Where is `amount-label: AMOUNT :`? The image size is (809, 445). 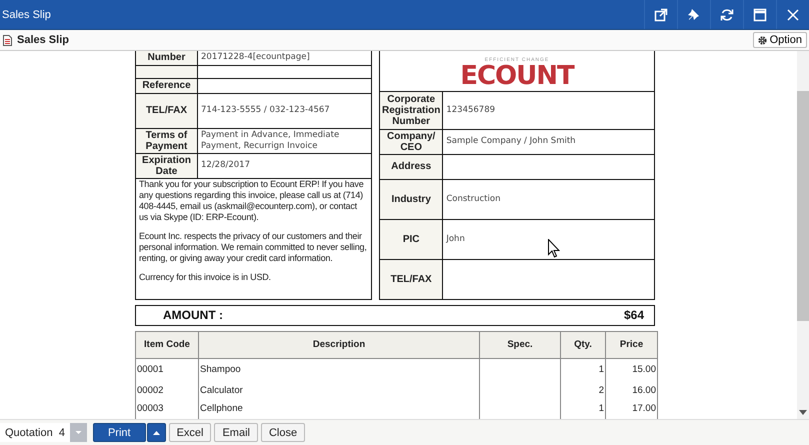 amount-label: AMOUNT : is located at coordinates (193, 315).